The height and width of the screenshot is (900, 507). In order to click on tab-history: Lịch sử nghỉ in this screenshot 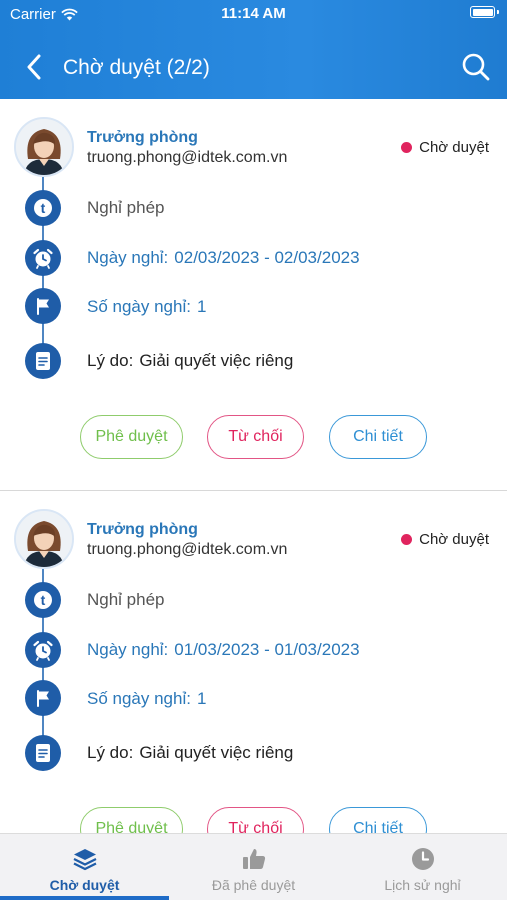, I will do `click(422, 867)`.